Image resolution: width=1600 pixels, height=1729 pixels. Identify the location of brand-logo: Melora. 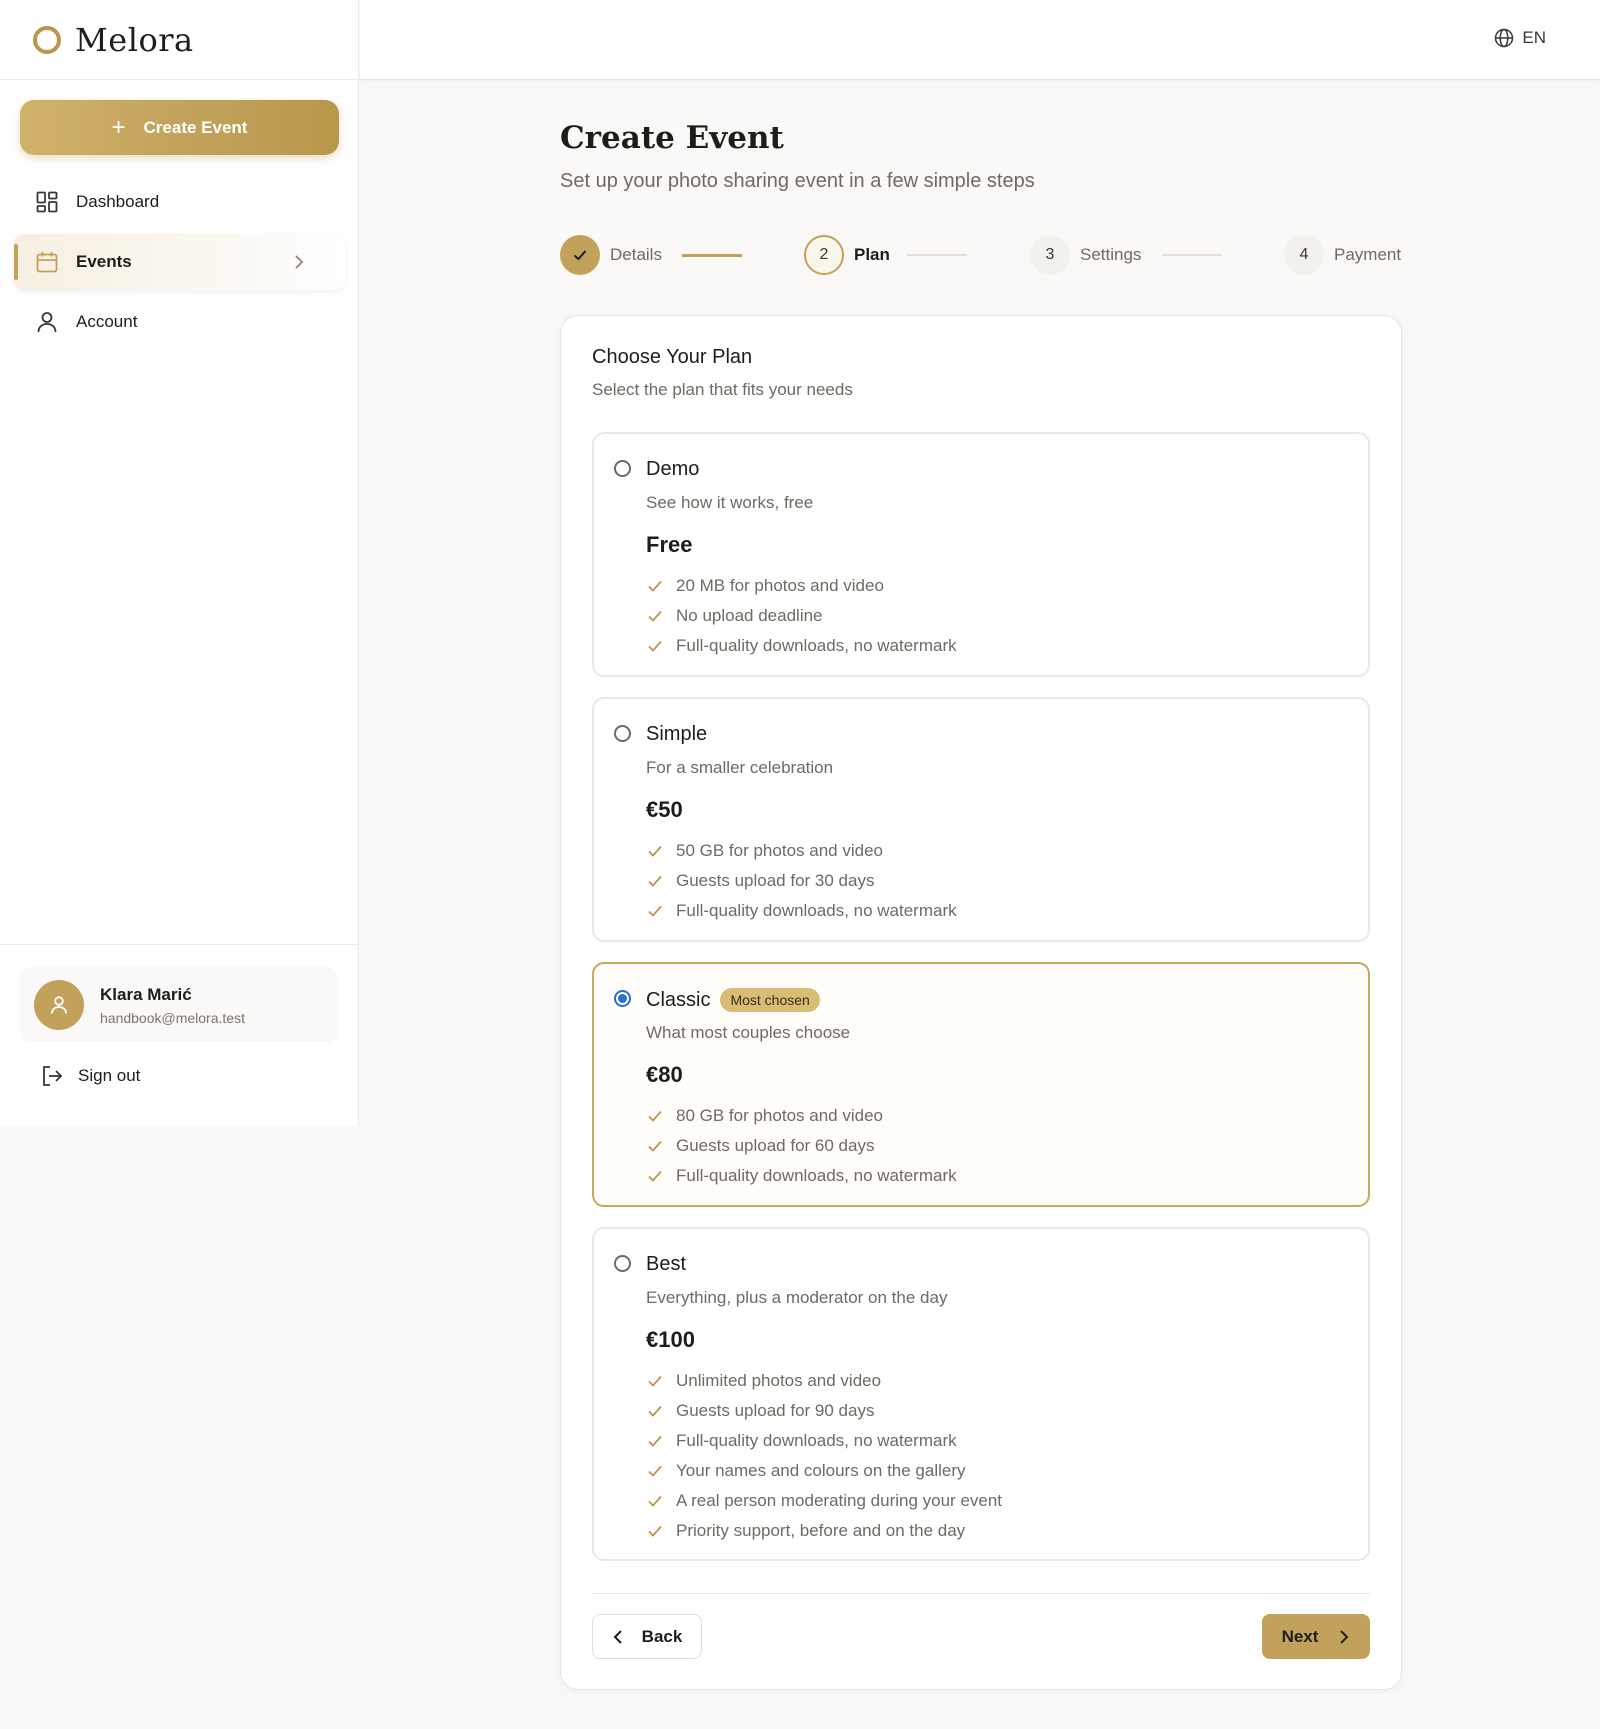
(179, 40).